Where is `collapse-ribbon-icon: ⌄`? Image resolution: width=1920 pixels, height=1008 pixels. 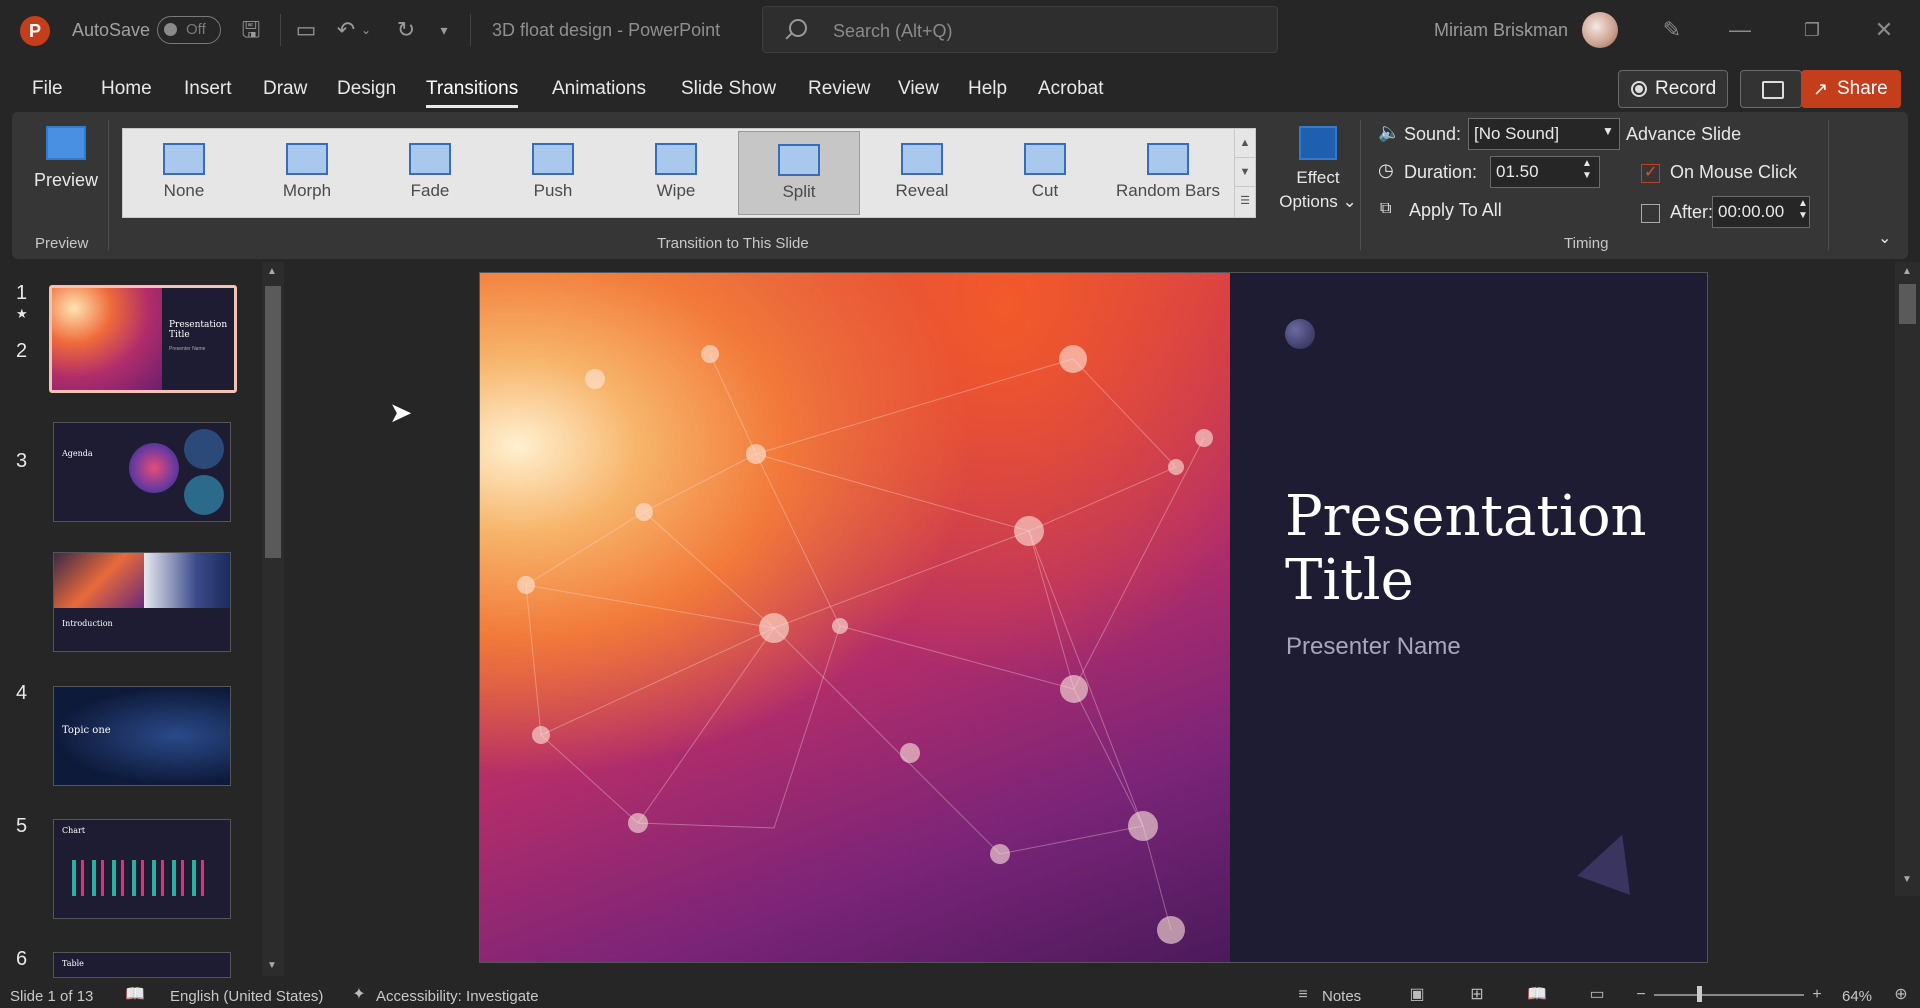
collapse-ribbon-icon: ⌄ is located at coordinates (1884, 238).